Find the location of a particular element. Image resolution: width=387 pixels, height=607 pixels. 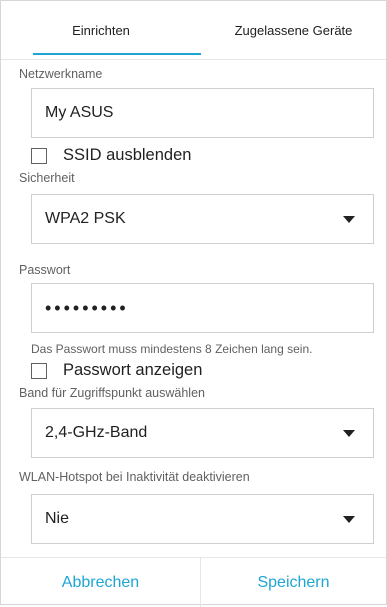

save-button: Speichern is located at coordinates (293, 582).